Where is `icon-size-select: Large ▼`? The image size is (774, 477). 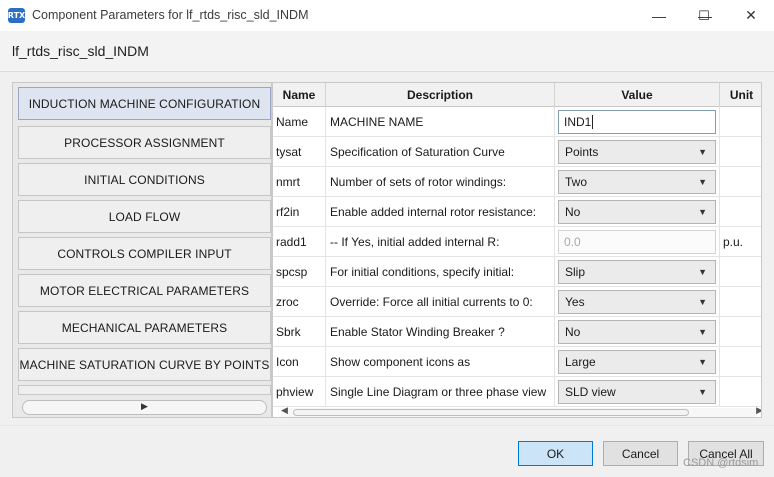 icon-size-select: Large ▼ is located at coordinates (637, 362).